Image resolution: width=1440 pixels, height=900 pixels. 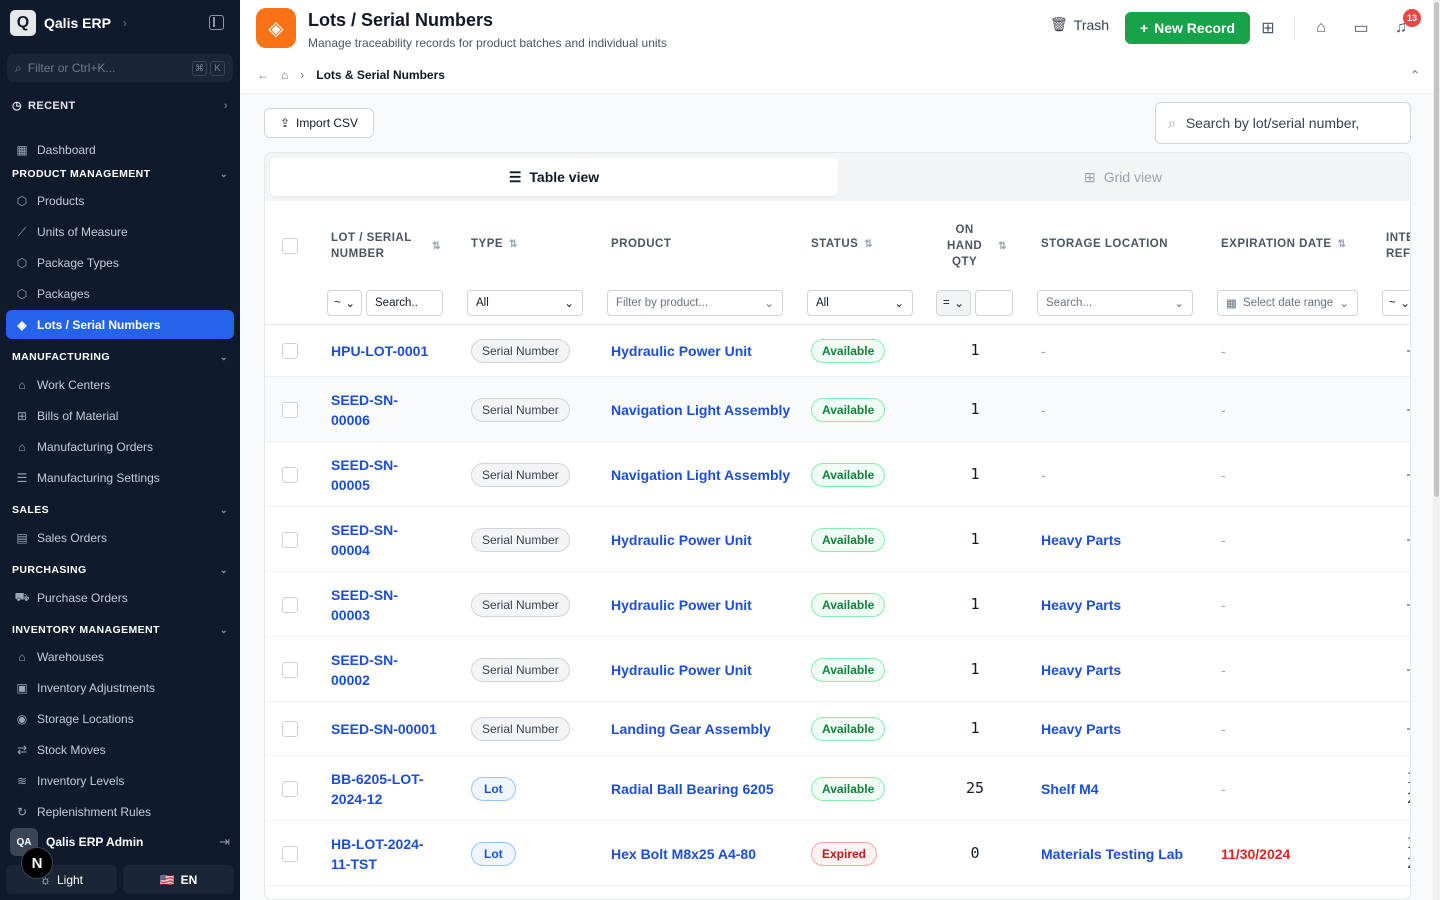 What do you see at coordinates (319, 123) in the screenshot?
I see `import-csv-button: ⇪ Import CSV` at bounding box center [319, 123].